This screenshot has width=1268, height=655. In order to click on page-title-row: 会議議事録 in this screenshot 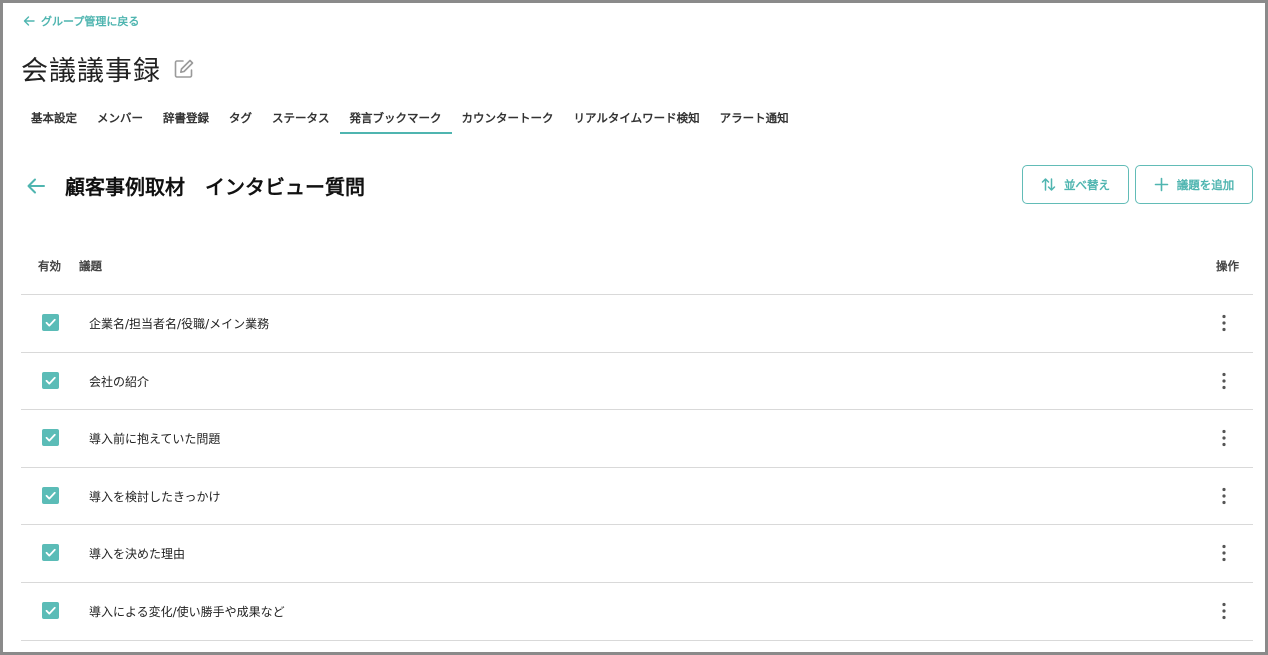, I will do `click(108, 68)`.